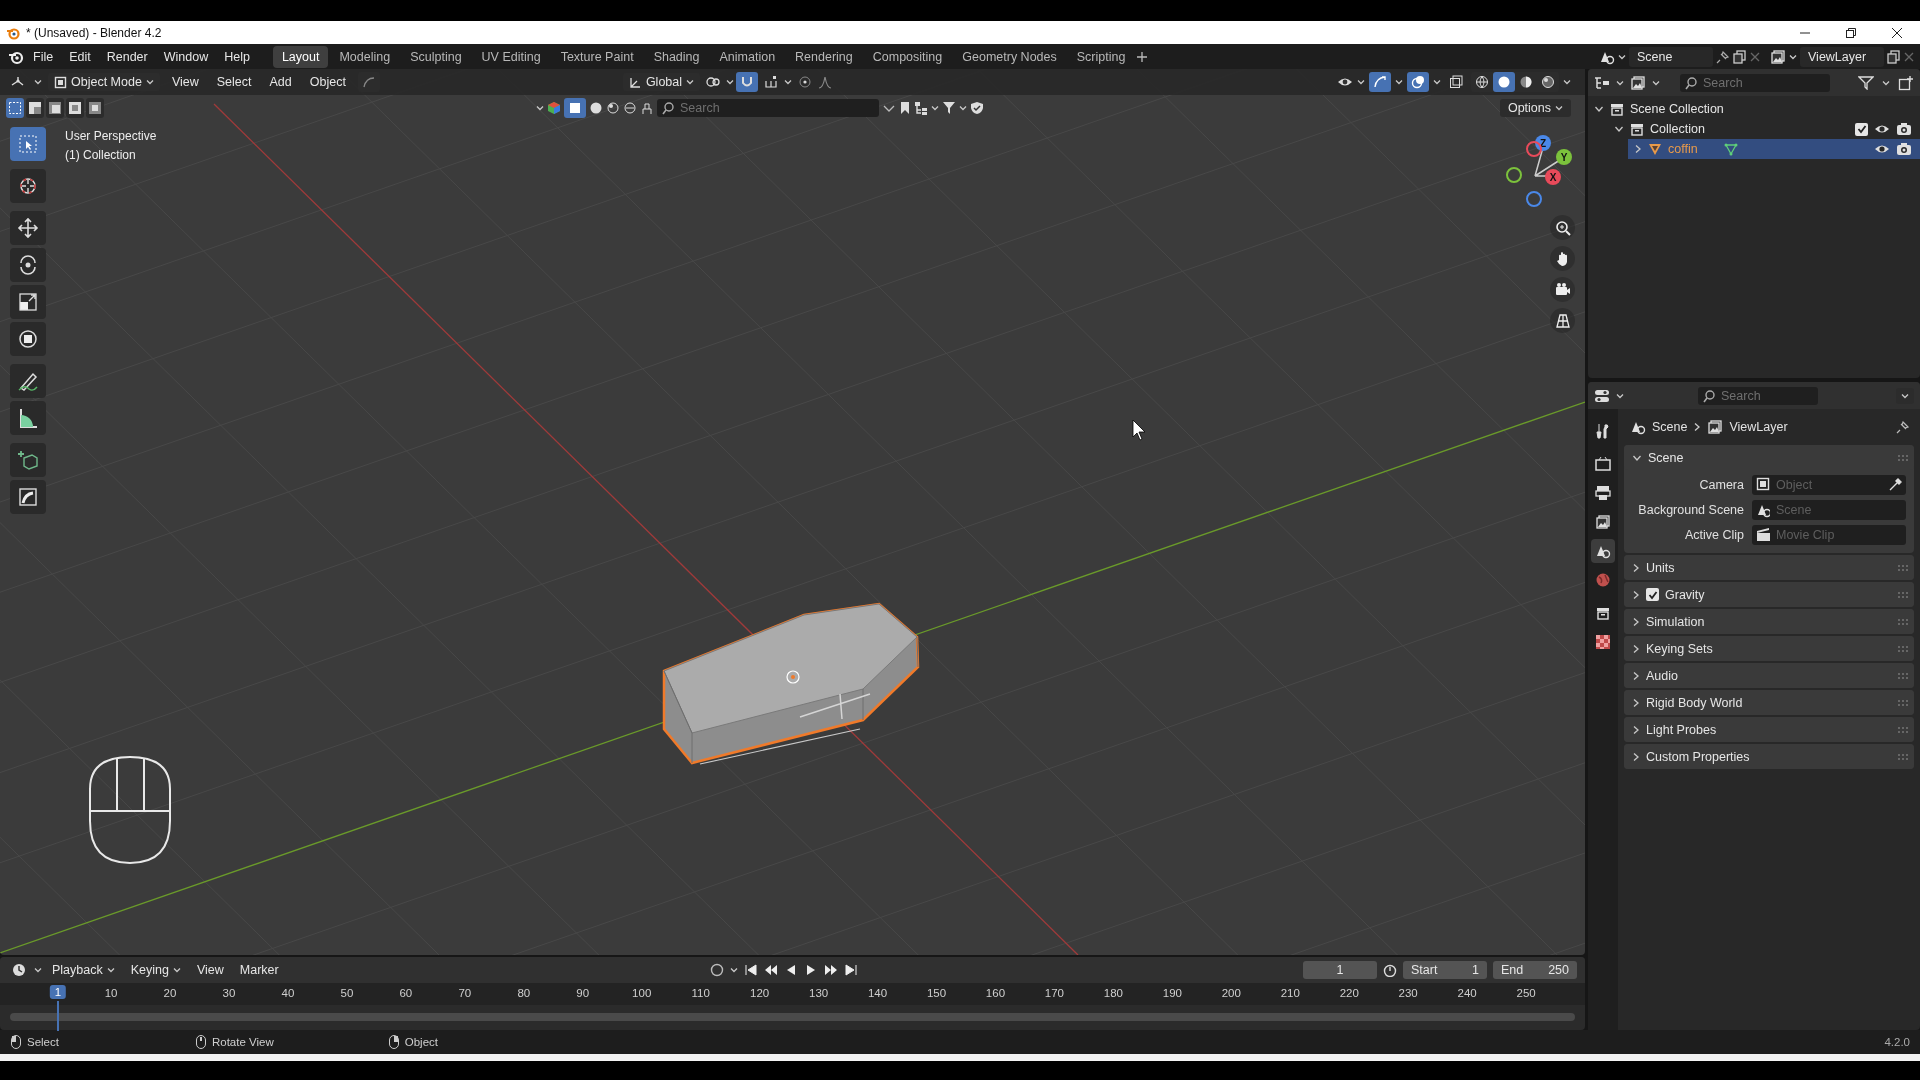  What do you see at coordinates (716, 970) in the screenshot?
I see `keyframe-record-icon` at bounding box center [716, 970].